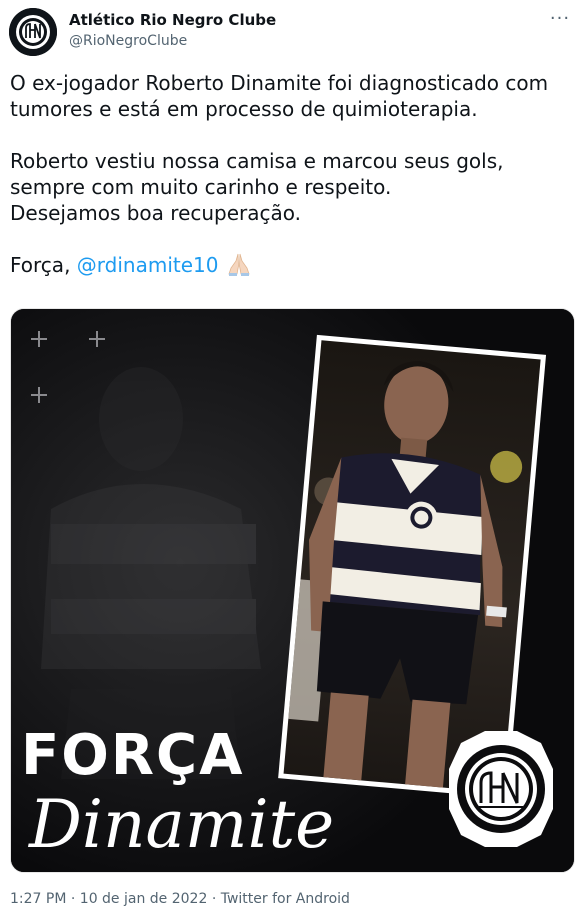 This screenshot has width=587, height=913. What do you see at coordinates (285, 899) in the screenshot?
I see `tweet-source: Twitter for Android` at bounding box center [285, 899].